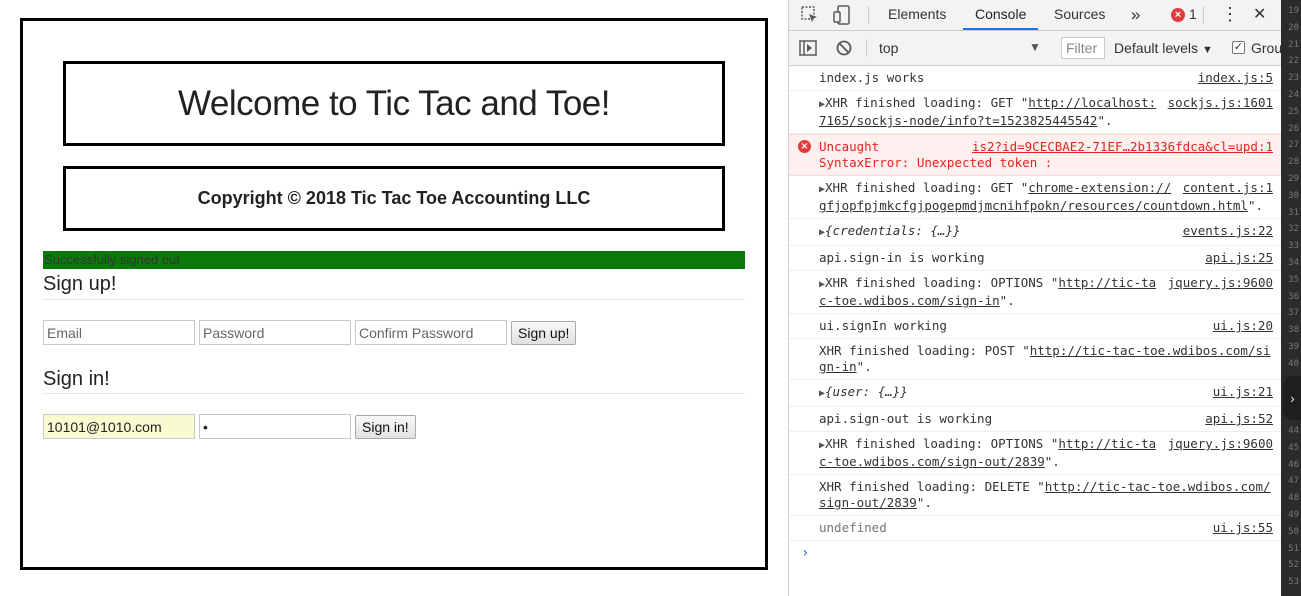 The height and width of the screenshot is (596, 1301). Describe the element at coordinates (1156, 48) in the screenshot. I see `log-levels-label: Default levels` at that location.